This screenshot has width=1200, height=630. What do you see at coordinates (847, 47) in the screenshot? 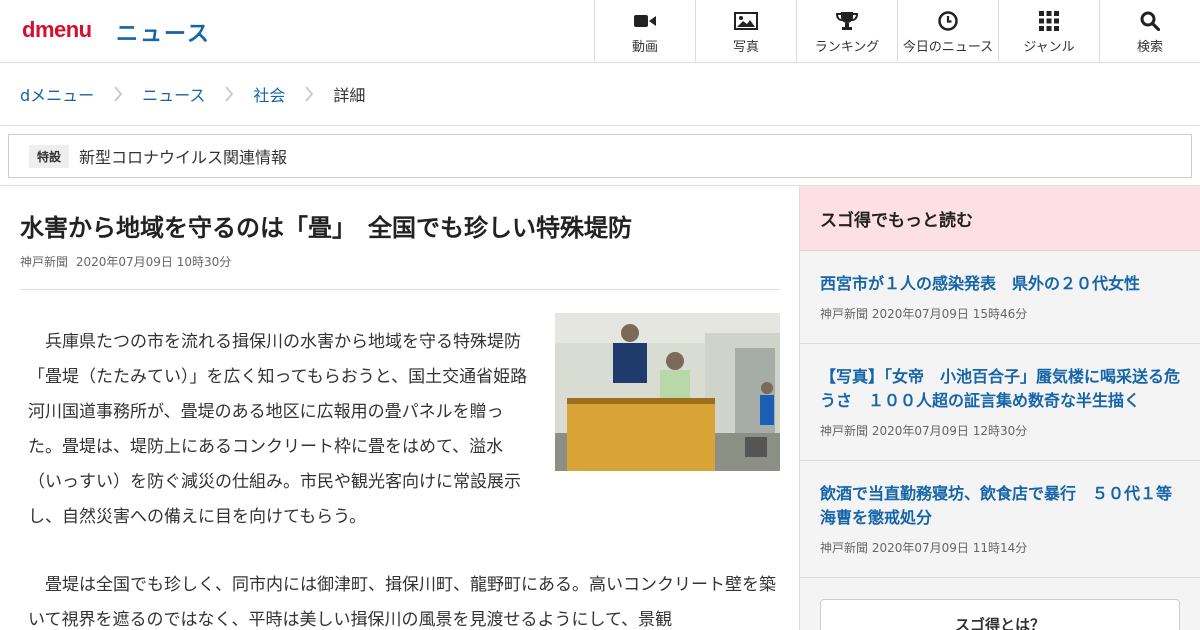
I see `nav-ranking-label: ランキング` at bounding box center [847, 47].